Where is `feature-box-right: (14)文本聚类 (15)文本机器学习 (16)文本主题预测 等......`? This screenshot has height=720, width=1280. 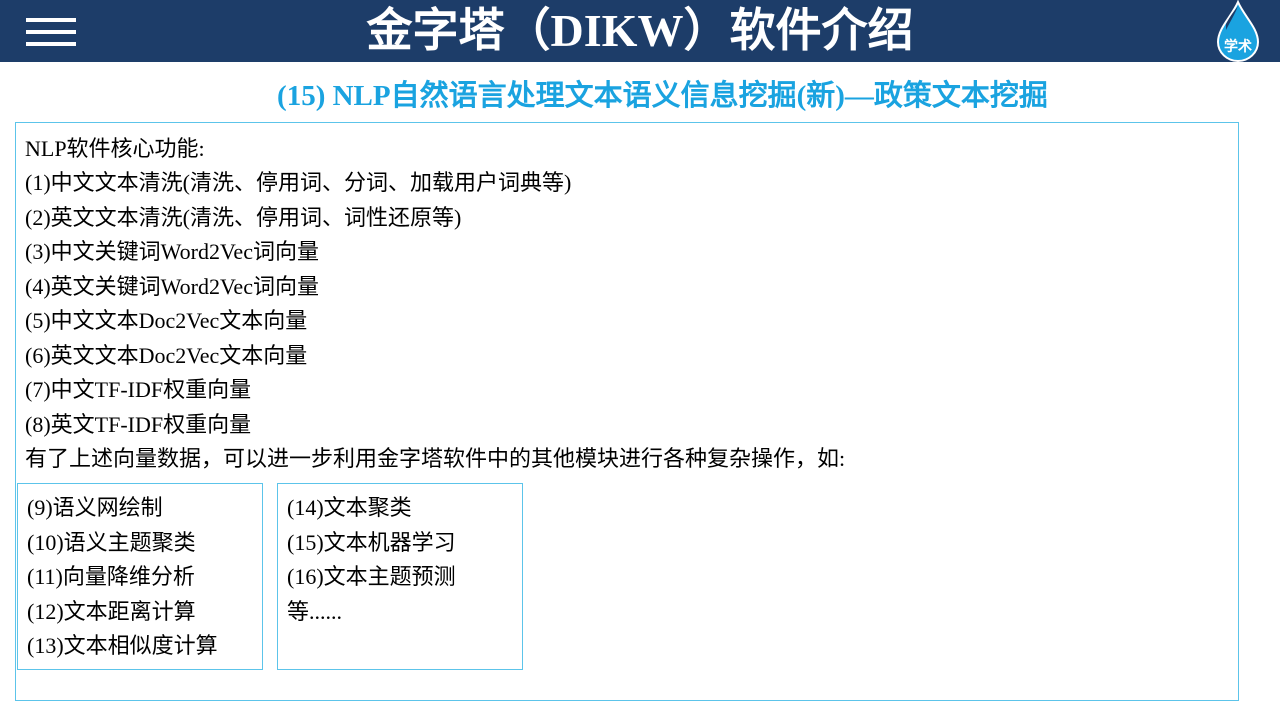
feature-box-right: (14)文本聚类 (15)文本机器学习 (16)文本主题预测 等...... is located at coordinates (400, 576).